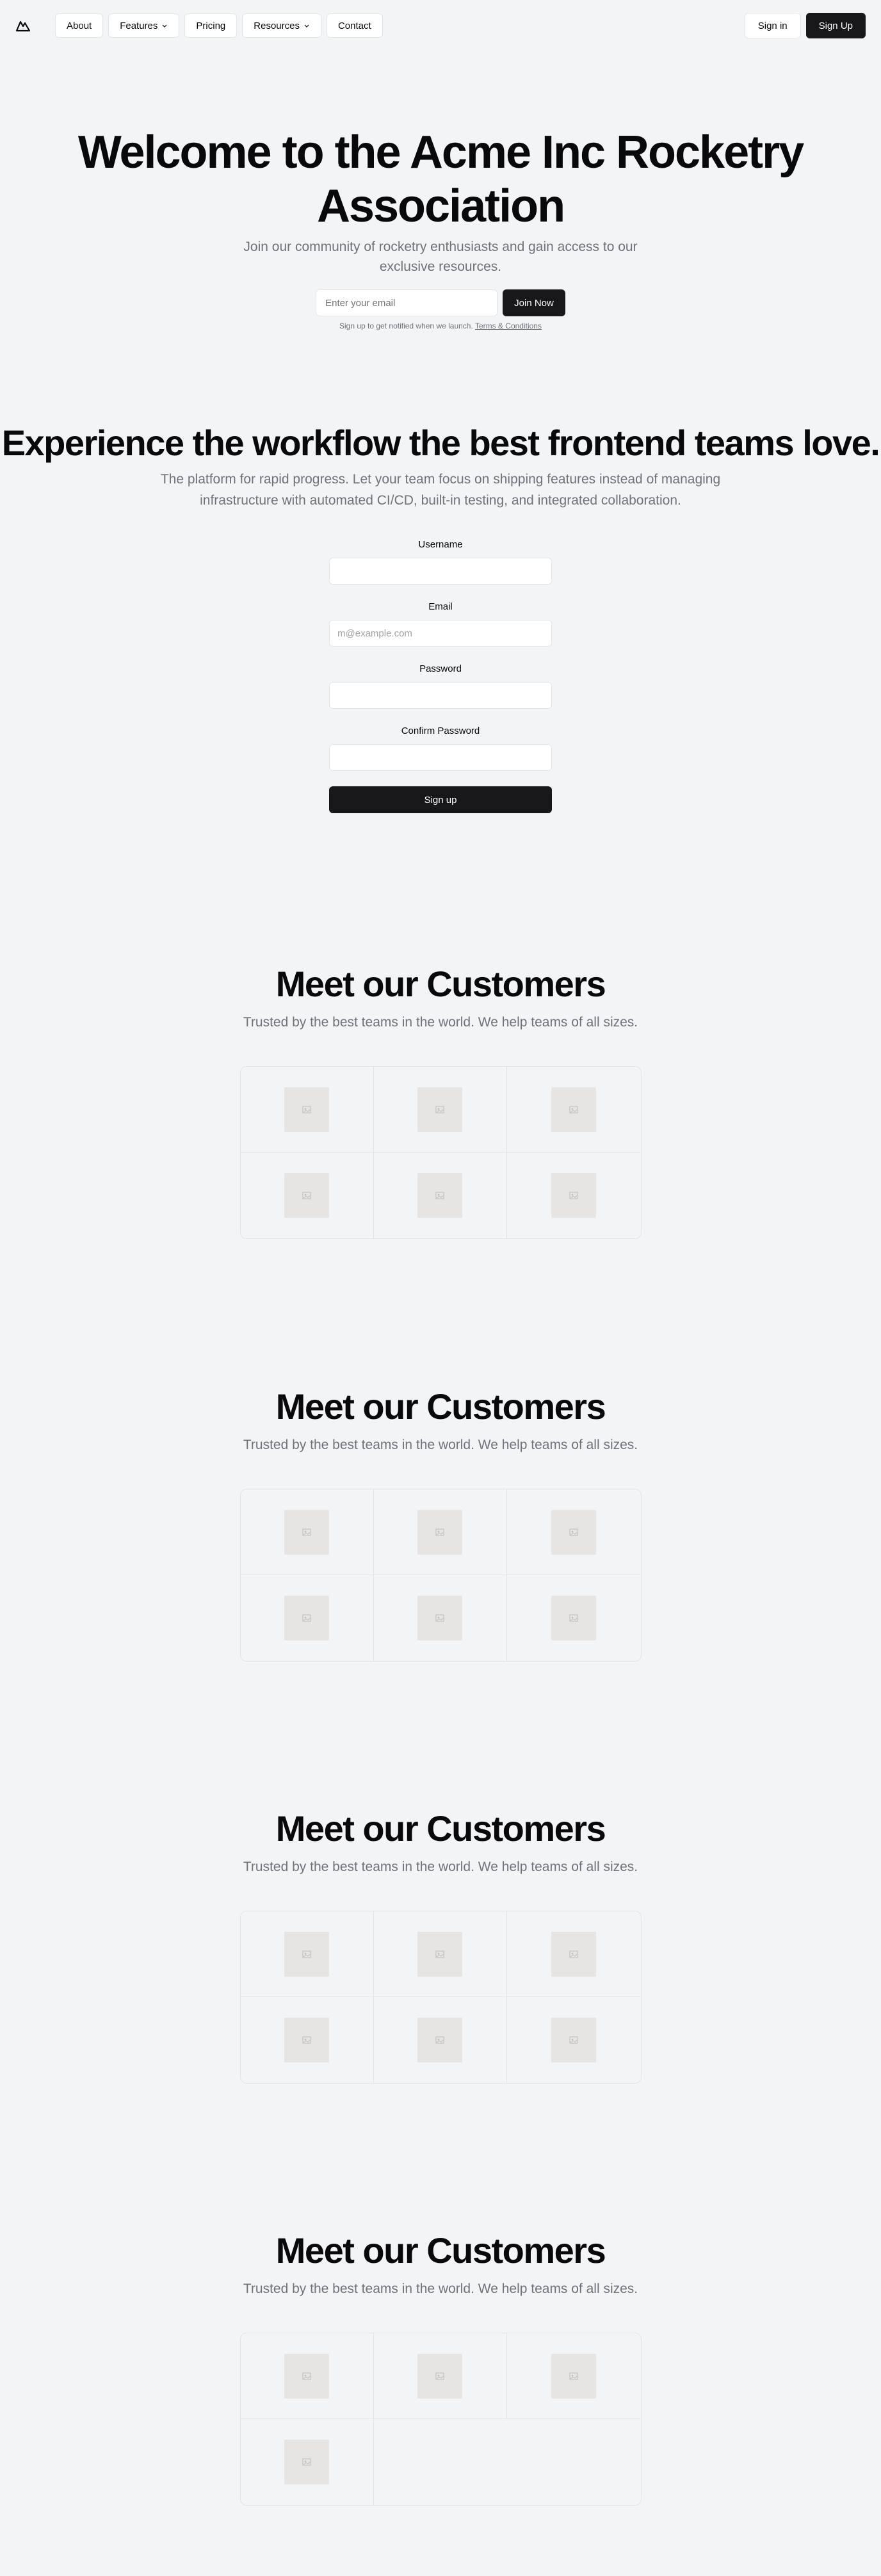 The height and width of the screenshot is (2576, 881). Describe the element at coordinates (440, 668) in the screenshot. I see `password-label: Password` at that location.